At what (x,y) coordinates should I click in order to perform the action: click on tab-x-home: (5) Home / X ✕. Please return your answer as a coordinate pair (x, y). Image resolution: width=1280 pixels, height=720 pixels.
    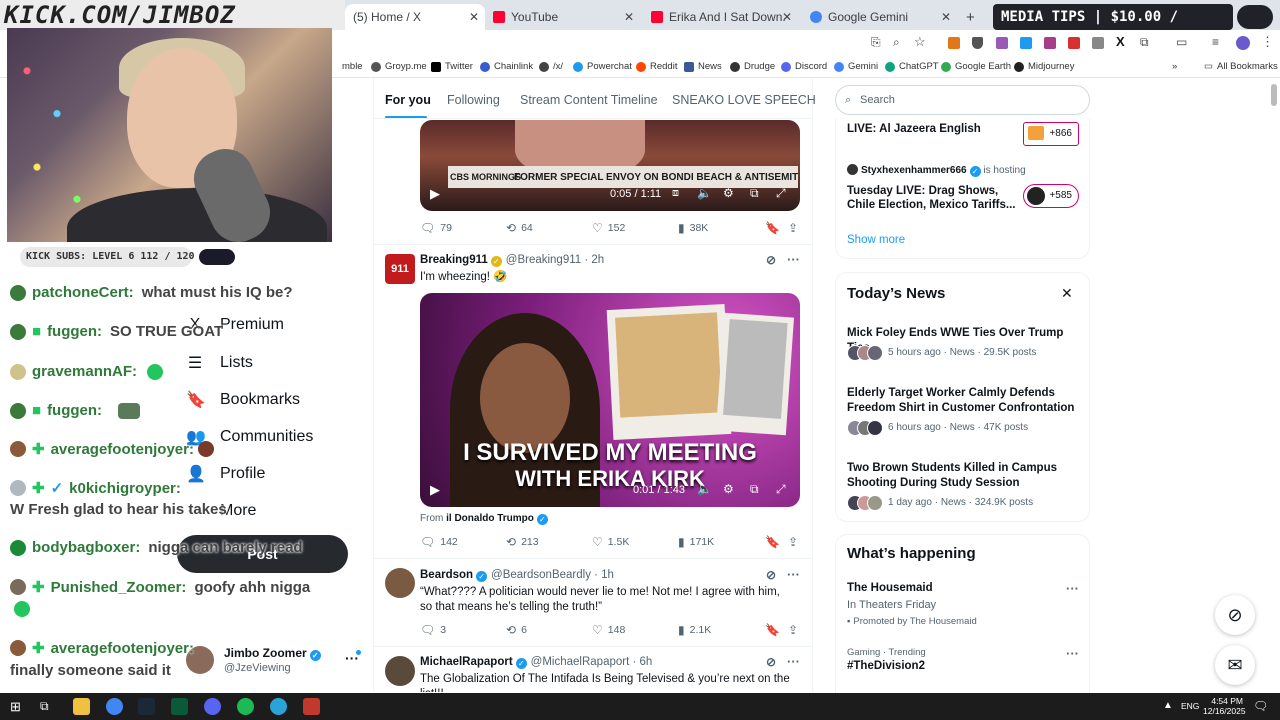
    Looking at the image, I should click on (415, 17).